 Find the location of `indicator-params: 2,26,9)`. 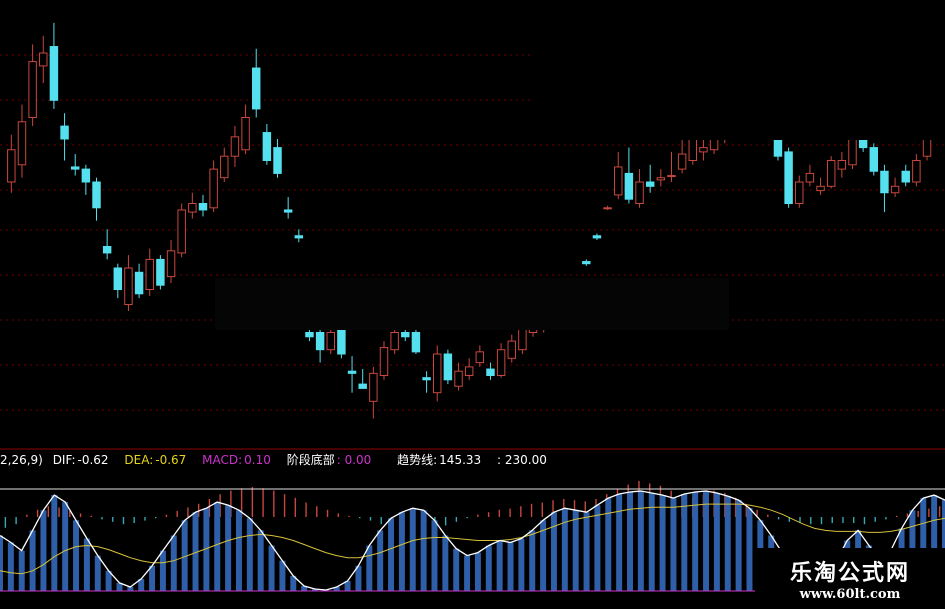

indicator-params: 2,26,9) is located at coordinates (21, 460).